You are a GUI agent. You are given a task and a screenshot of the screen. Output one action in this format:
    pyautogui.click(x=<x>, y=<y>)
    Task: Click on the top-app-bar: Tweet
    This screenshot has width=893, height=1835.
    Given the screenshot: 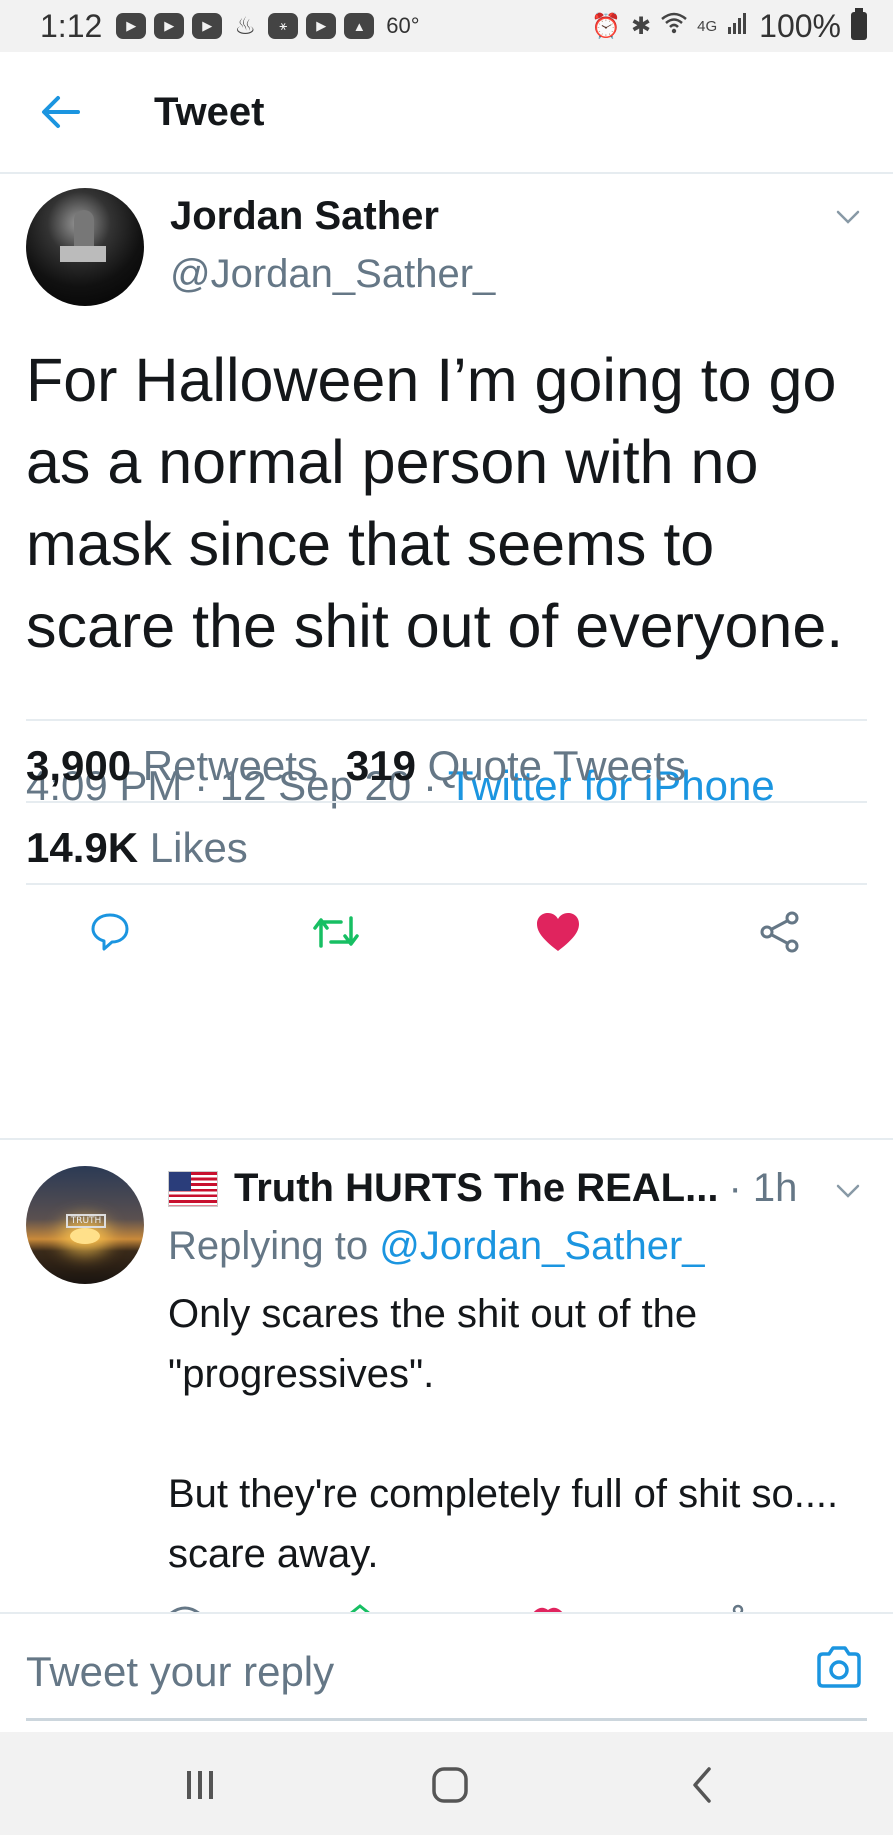 What is the action you would take?
    pyautogui.click(x=446, y=113)
    